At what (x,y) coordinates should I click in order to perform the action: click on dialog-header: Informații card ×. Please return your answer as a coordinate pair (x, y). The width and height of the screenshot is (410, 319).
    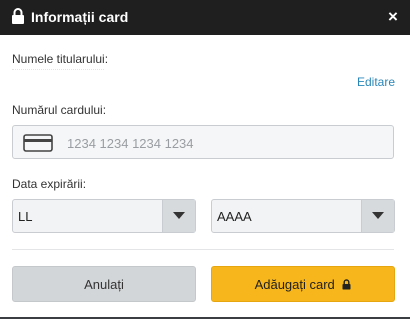
    Looking at the image, I should click on (205, 17).